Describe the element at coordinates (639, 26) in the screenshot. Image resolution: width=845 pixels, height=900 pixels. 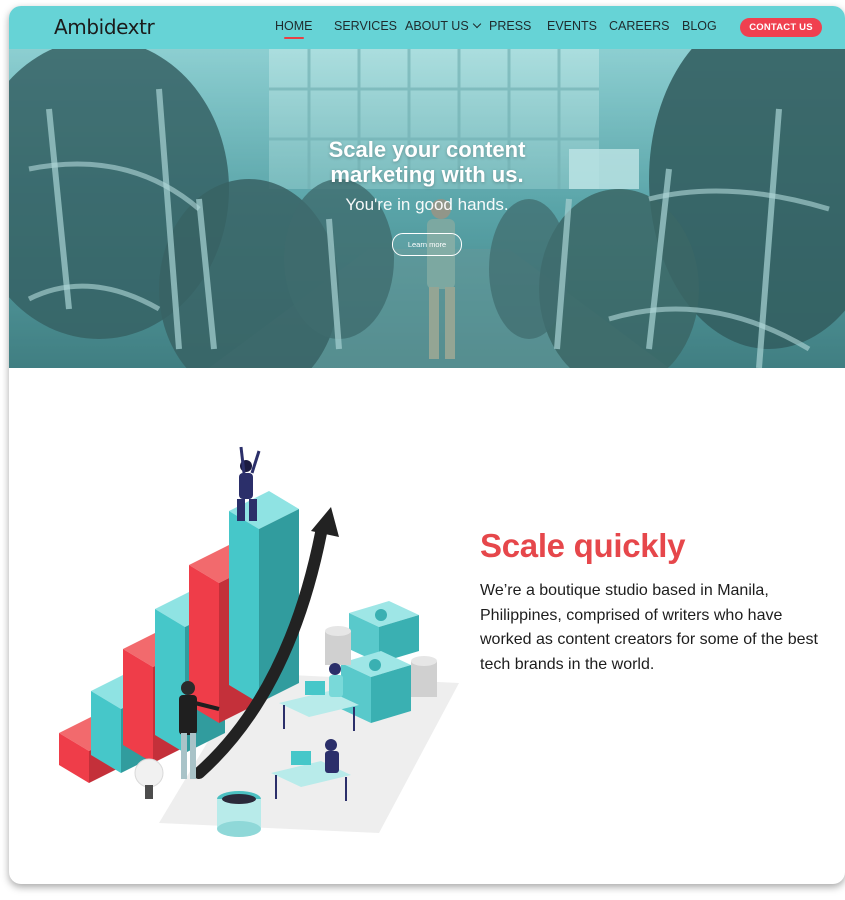
I see `nav-item-careers: CAREERS` at that location.